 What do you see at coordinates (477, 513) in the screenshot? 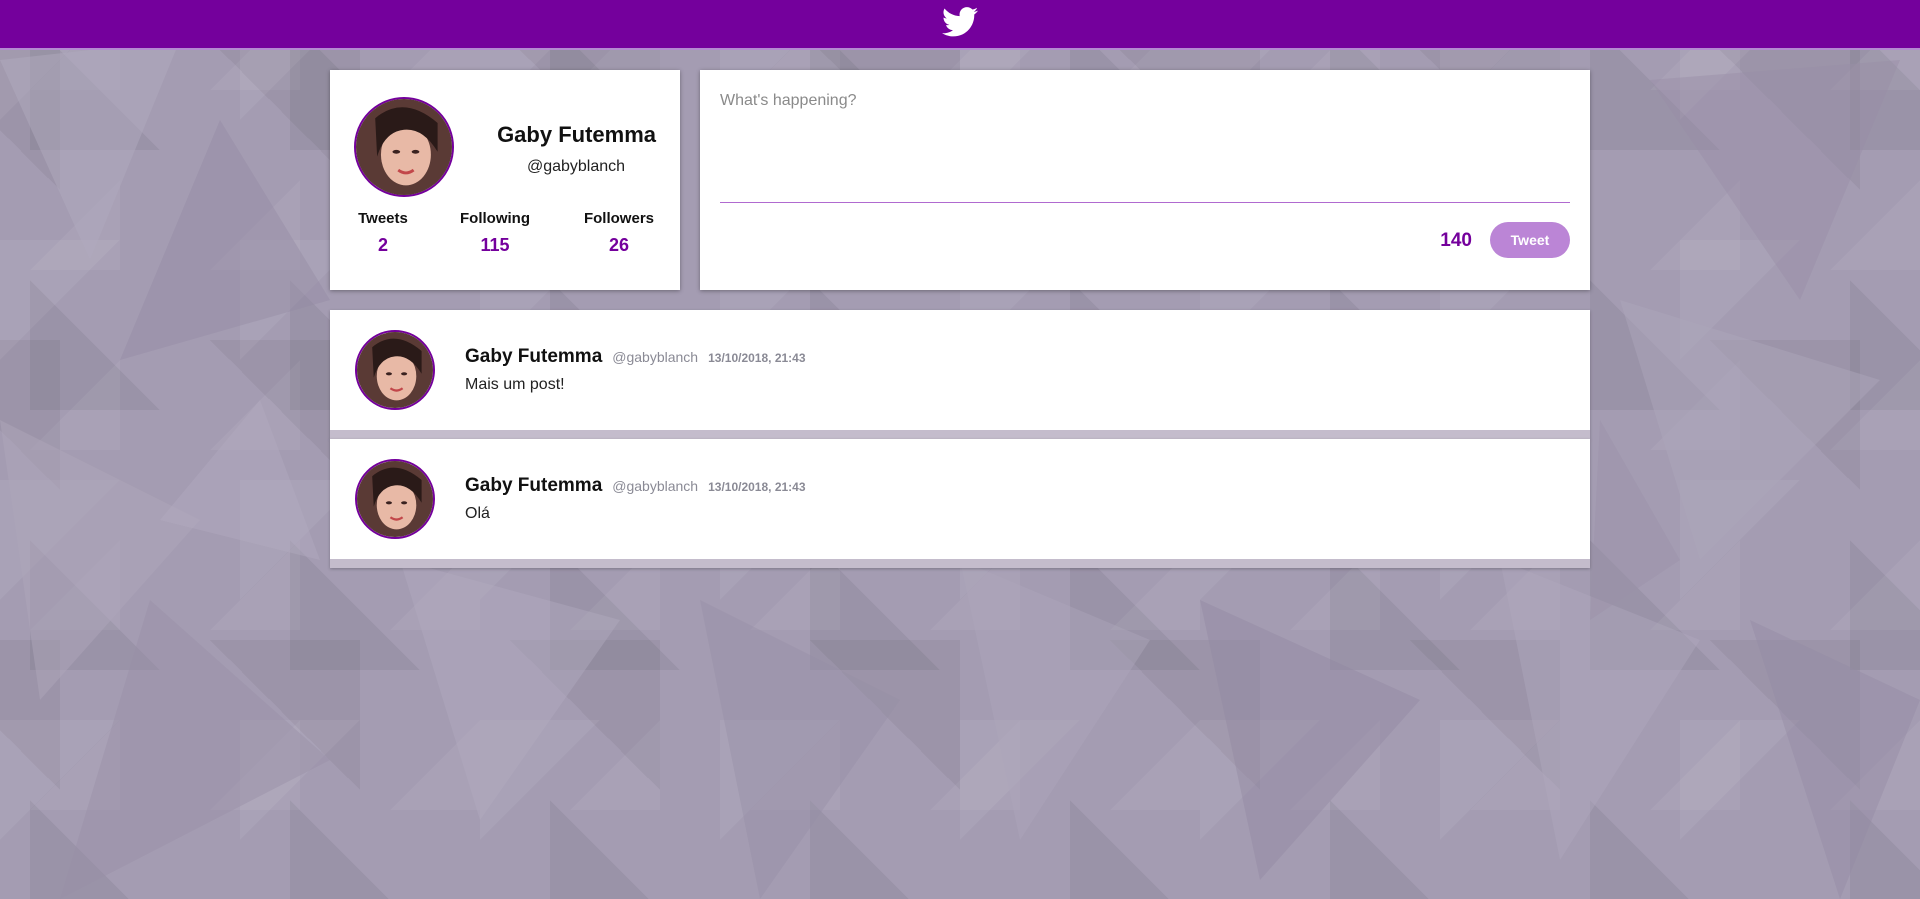
I see `tweet-text: Olá` at bounding box center [477, 513].